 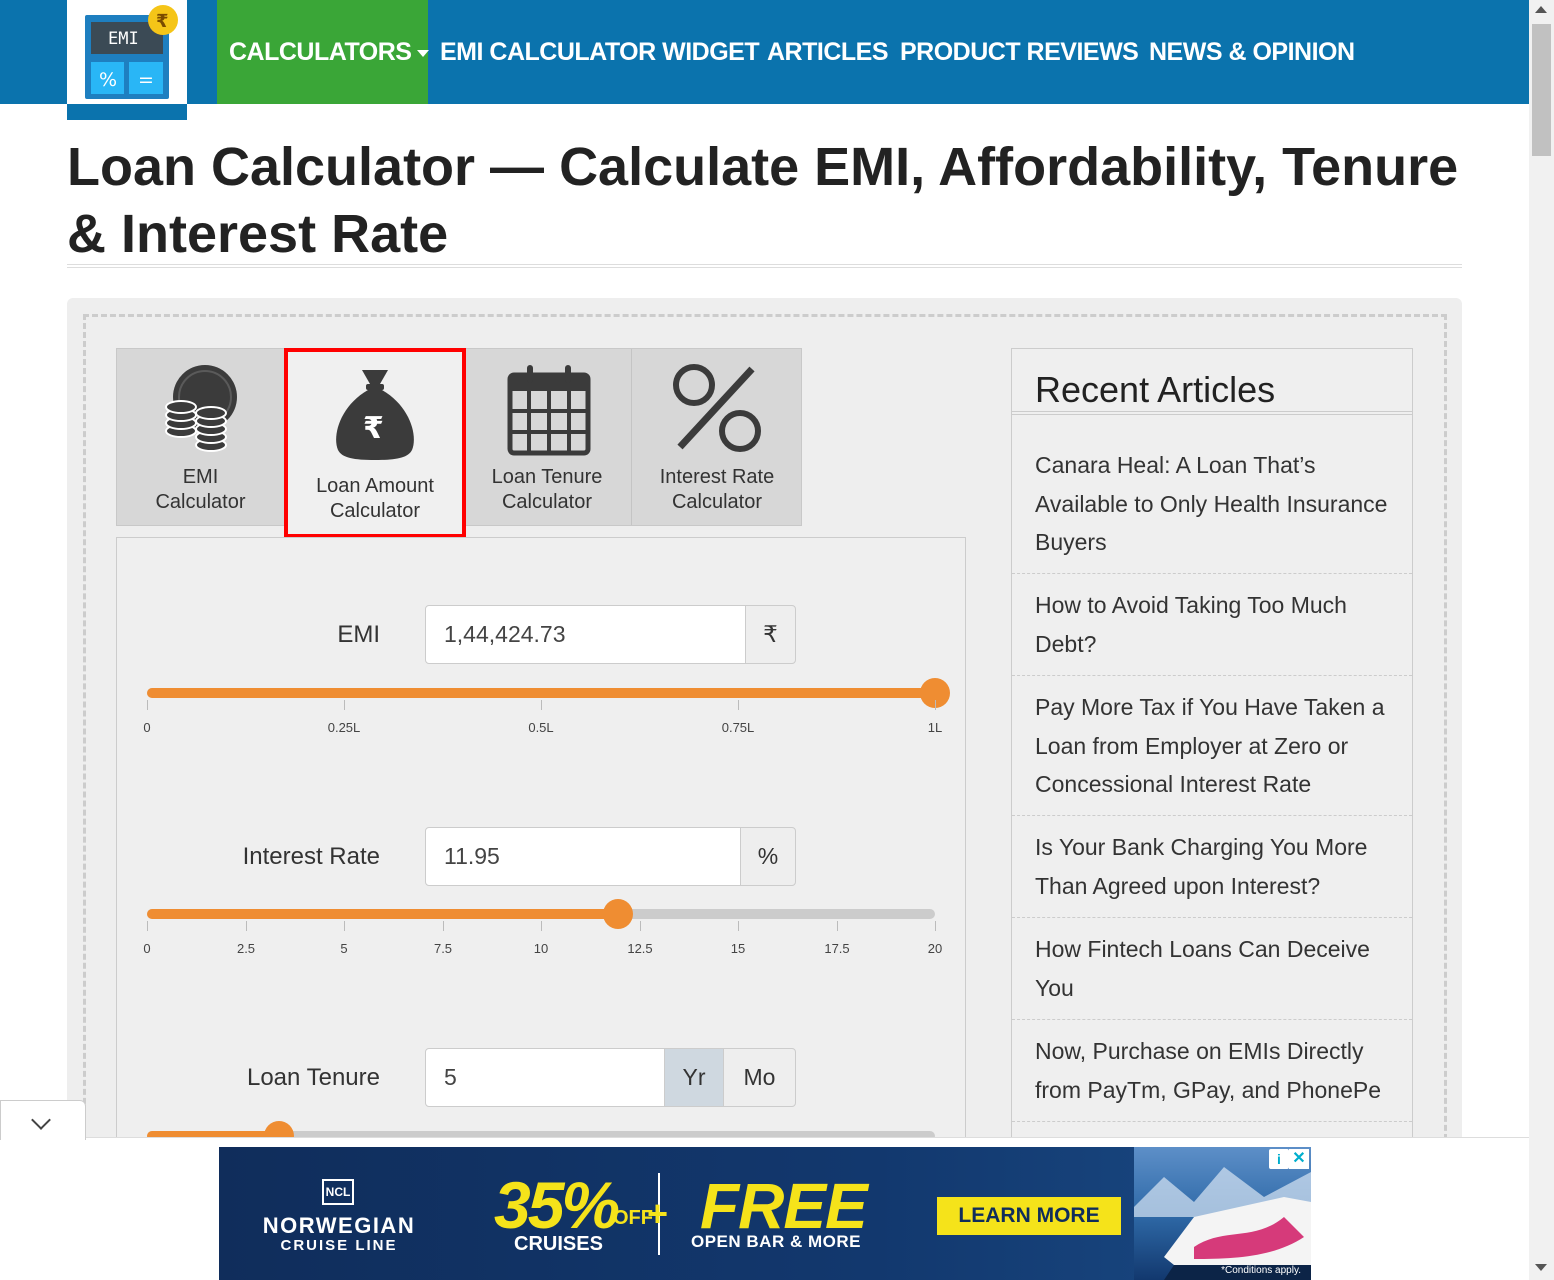 I want to click on slider-tick-label: 20, so click(x=935, y=948).